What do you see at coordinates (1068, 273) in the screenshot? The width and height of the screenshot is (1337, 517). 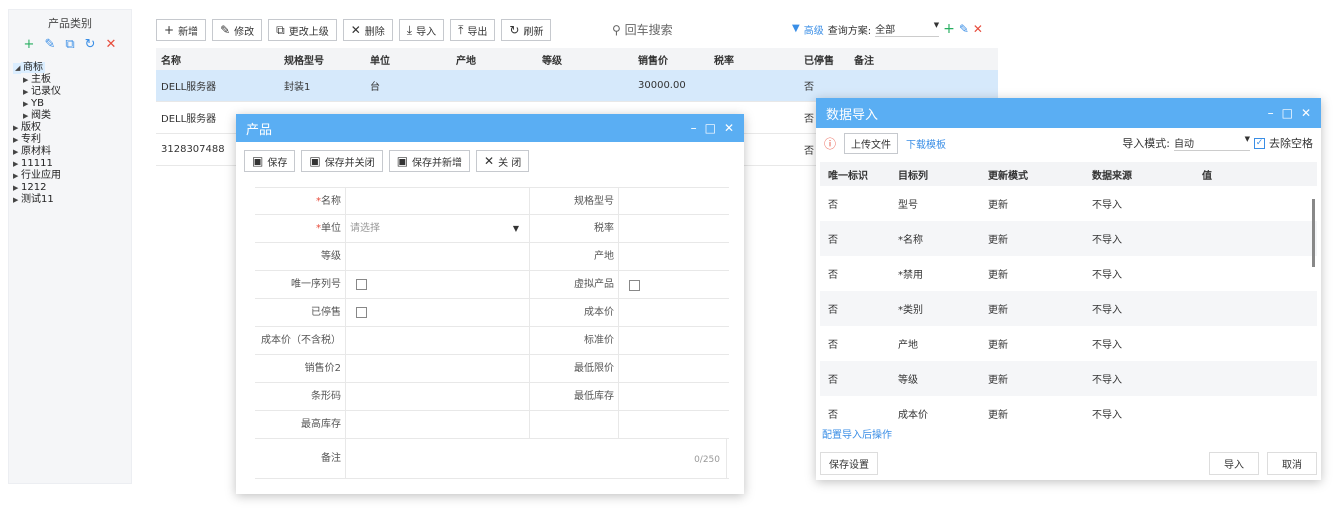 I see `table-row: 否 *禁用 更新 不导入` at bounding box center [1068, 273].